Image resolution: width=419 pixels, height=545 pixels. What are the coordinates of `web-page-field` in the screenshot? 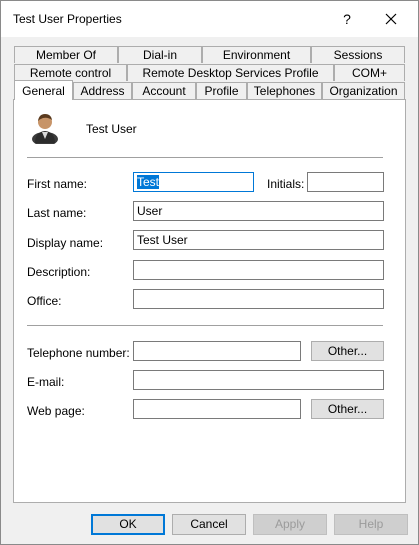 It's located at (217, 409).